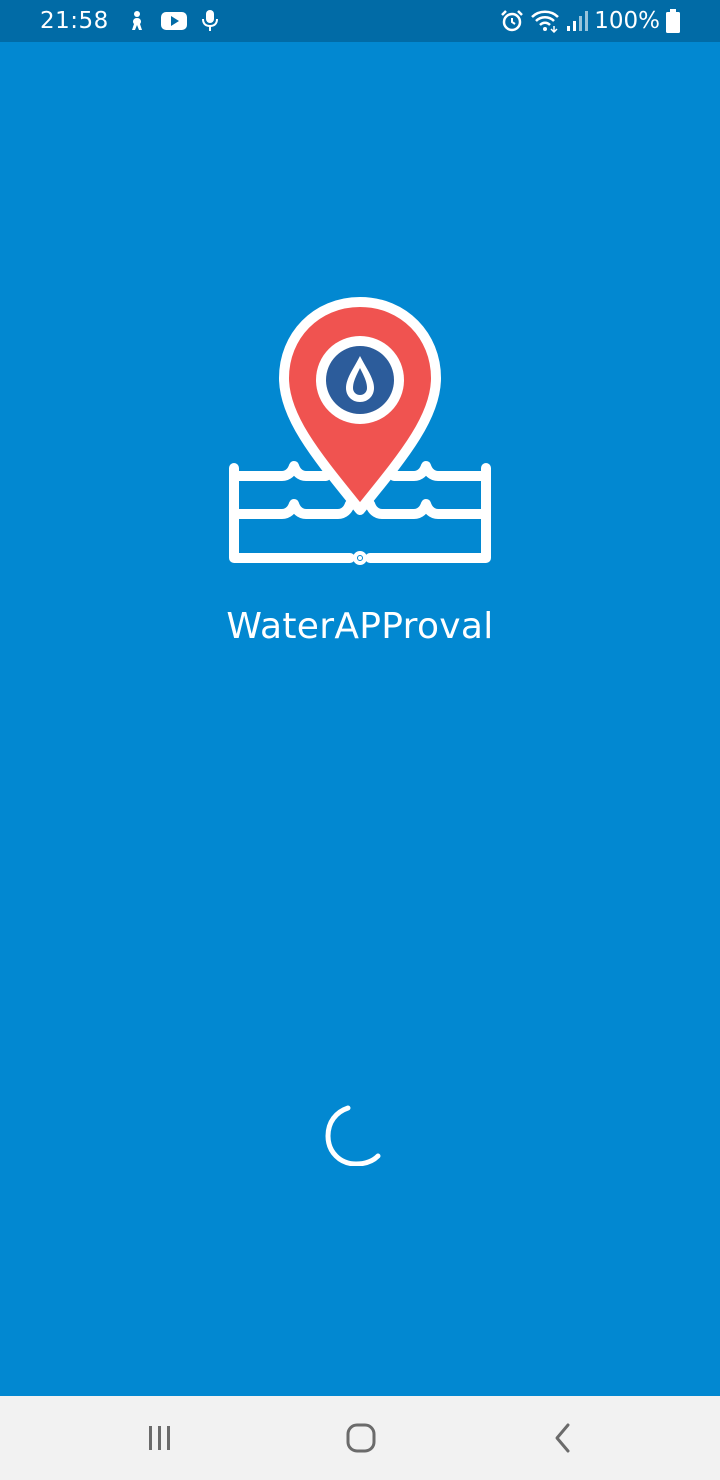  Describe the element at coordinates (577, 21) in the screenshot. I see `signal-icon` at that location.